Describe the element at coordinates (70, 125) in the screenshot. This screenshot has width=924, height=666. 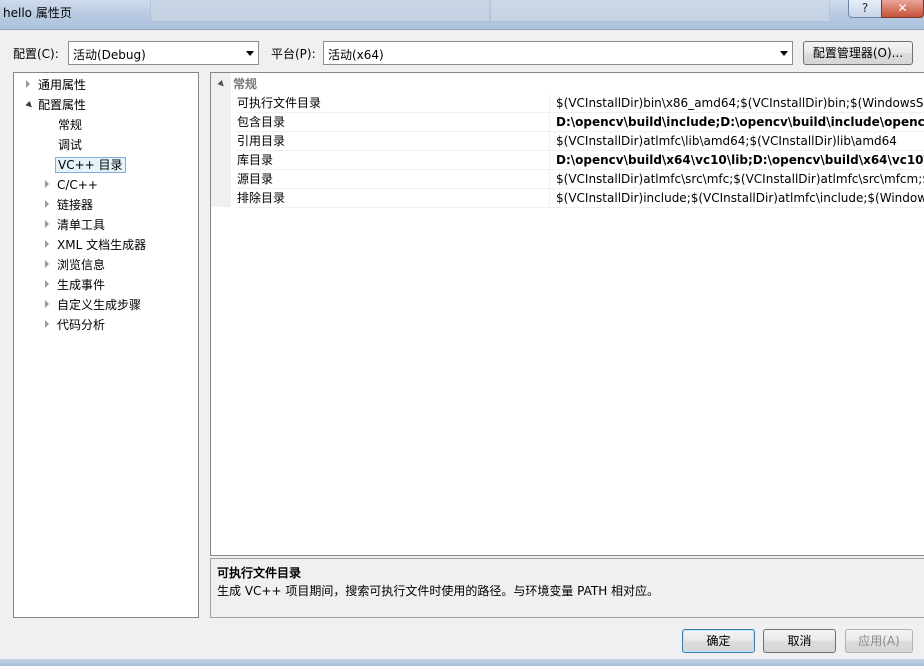
I see `tree-item-general: 常规` at that location.